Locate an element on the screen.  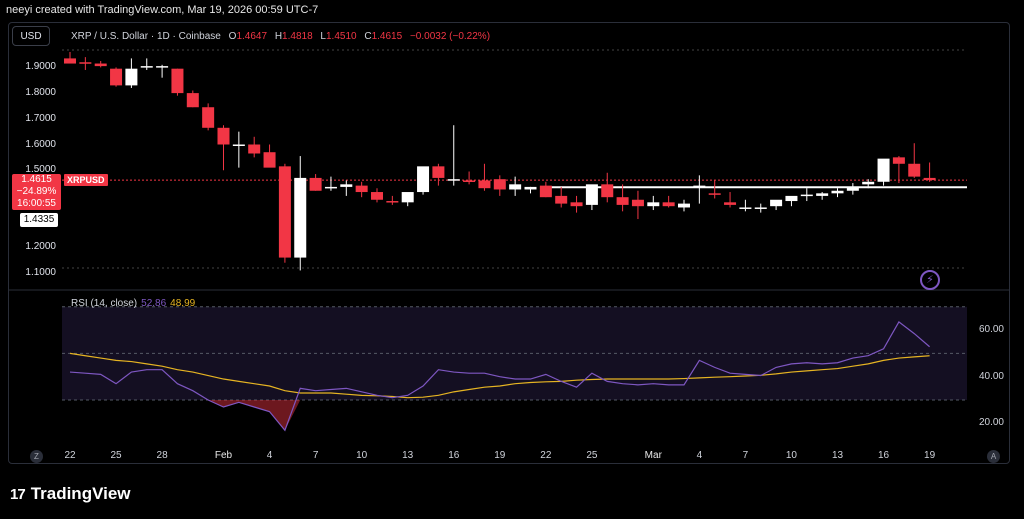
price-tick-label: 1.2000 is located at coordinates (40, 247).